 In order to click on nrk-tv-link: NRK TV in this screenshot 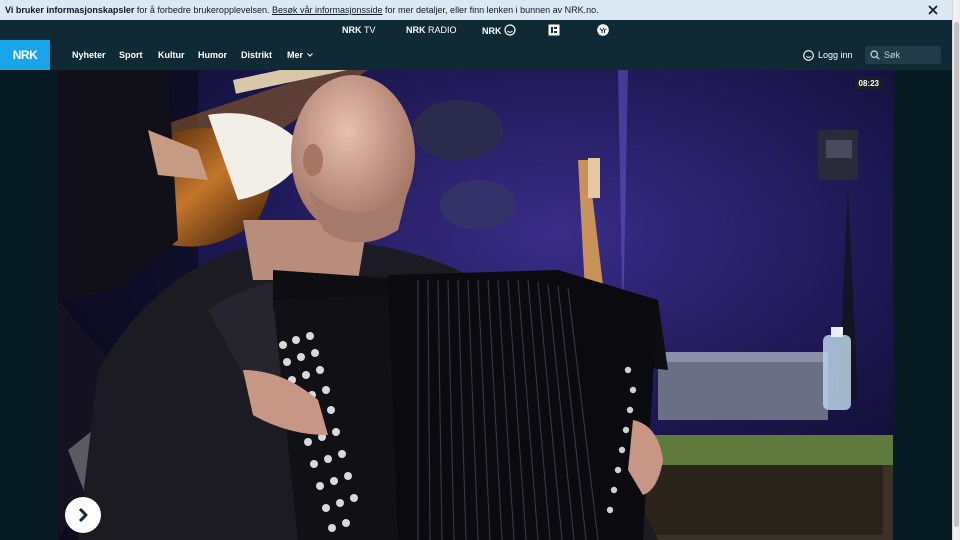, I will do `click(359, 30)`.